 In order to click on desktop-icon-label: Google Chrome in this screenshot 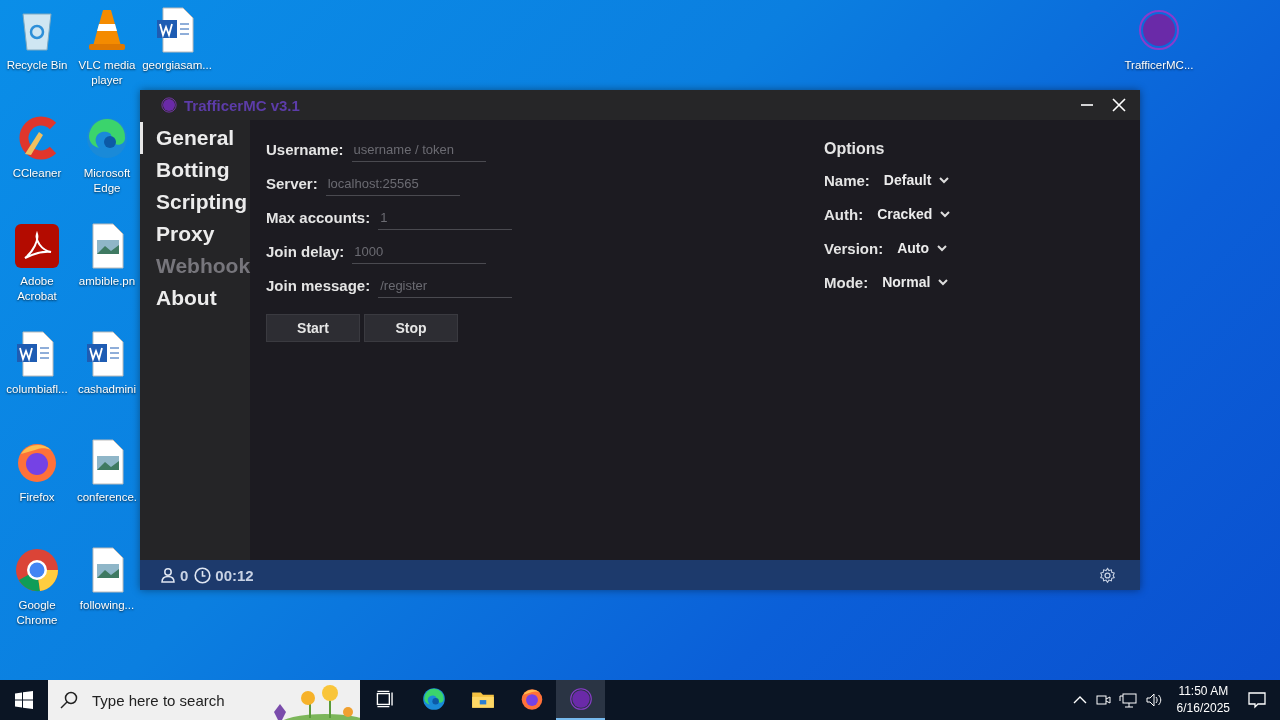, I will do `click(37, 613)`.